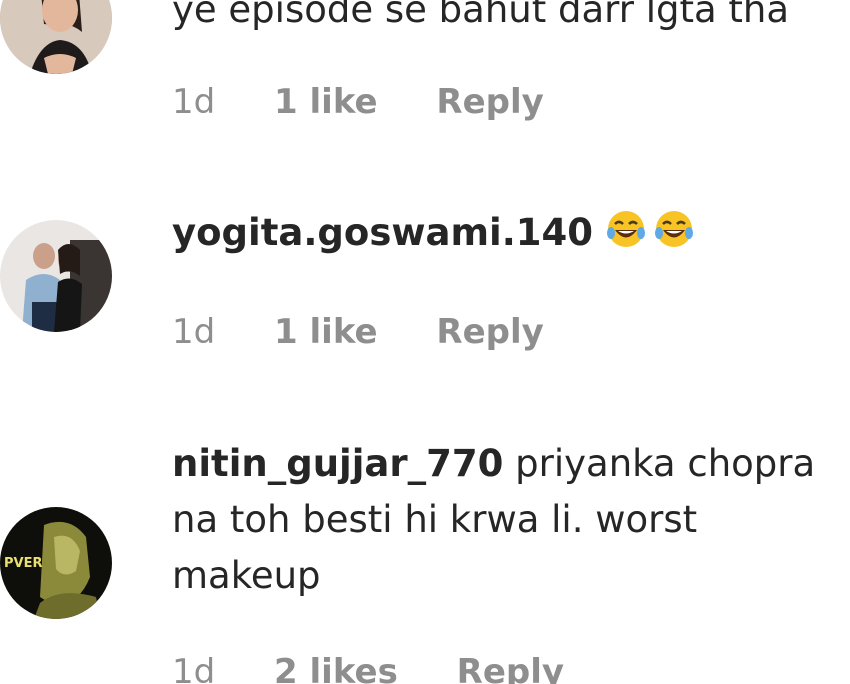 Image resolution: width=850 pixels, height=684 pixels. I want to click on comment-body: ye episode se bahut darr lgta tha, so click(481, 15).